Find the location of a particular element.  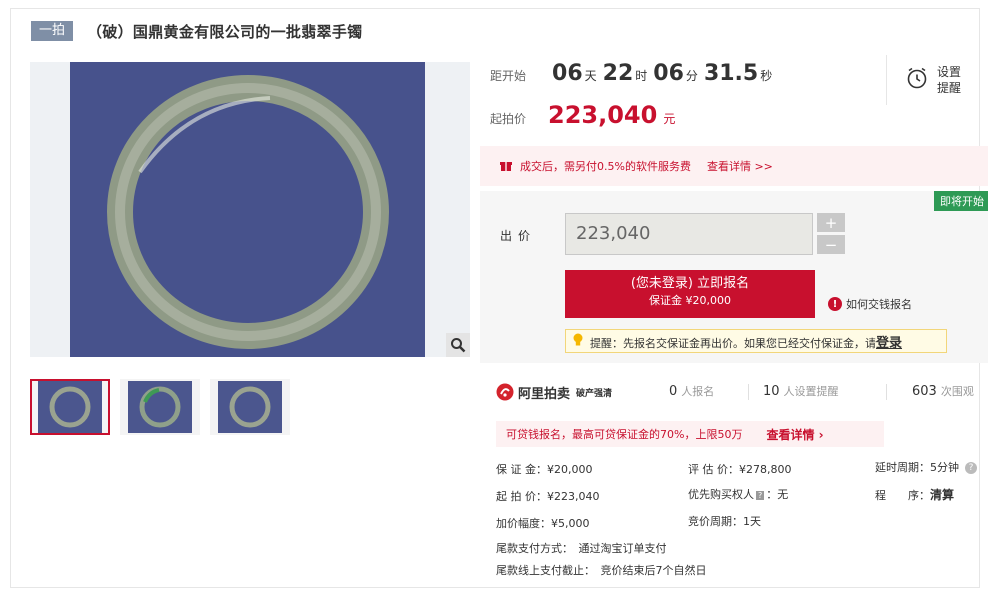

start-price-row: 起拍价 223,040 元 is located at coordinates (582, 115).